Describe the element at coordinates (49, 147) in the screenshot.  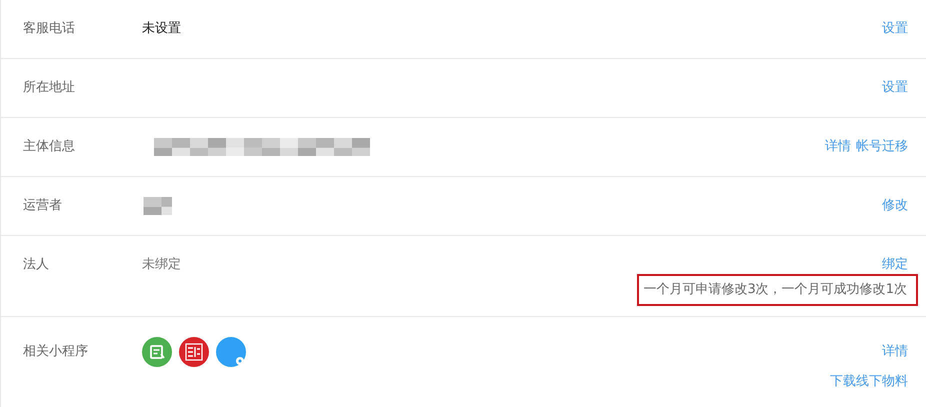
I see `field-label: 主体信息` at that location.